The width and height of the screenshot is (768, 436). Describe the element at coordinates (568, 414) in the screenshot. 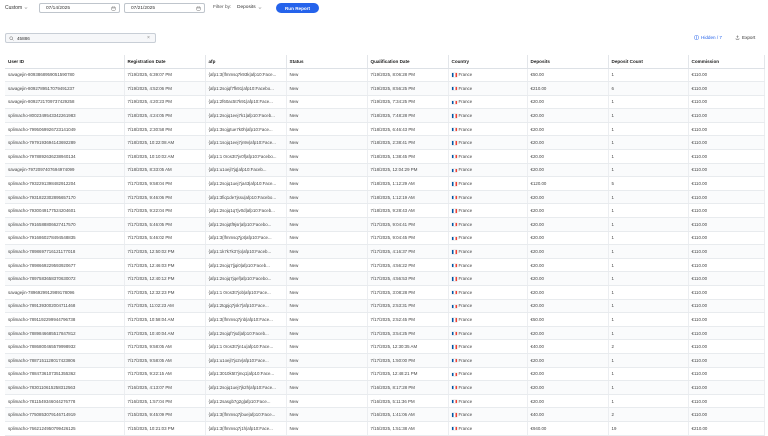

I see `cell-deposits: €40.00` at that location.